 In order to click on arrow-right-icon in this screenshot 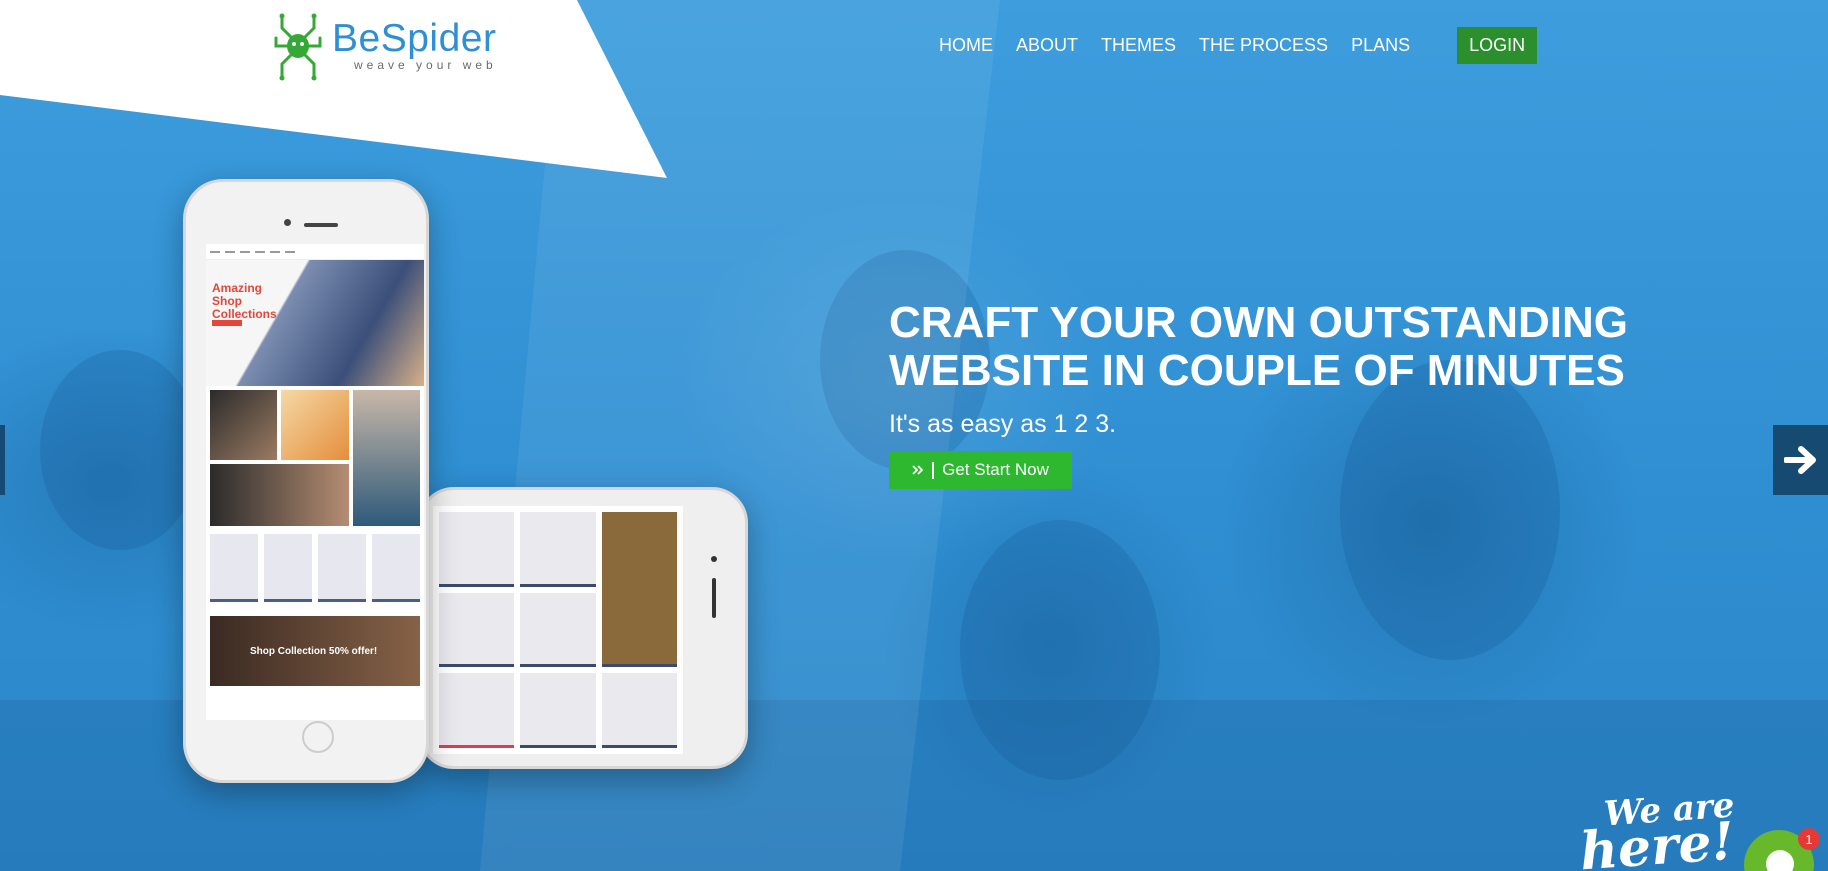, I will do `click(1799, 460)`.